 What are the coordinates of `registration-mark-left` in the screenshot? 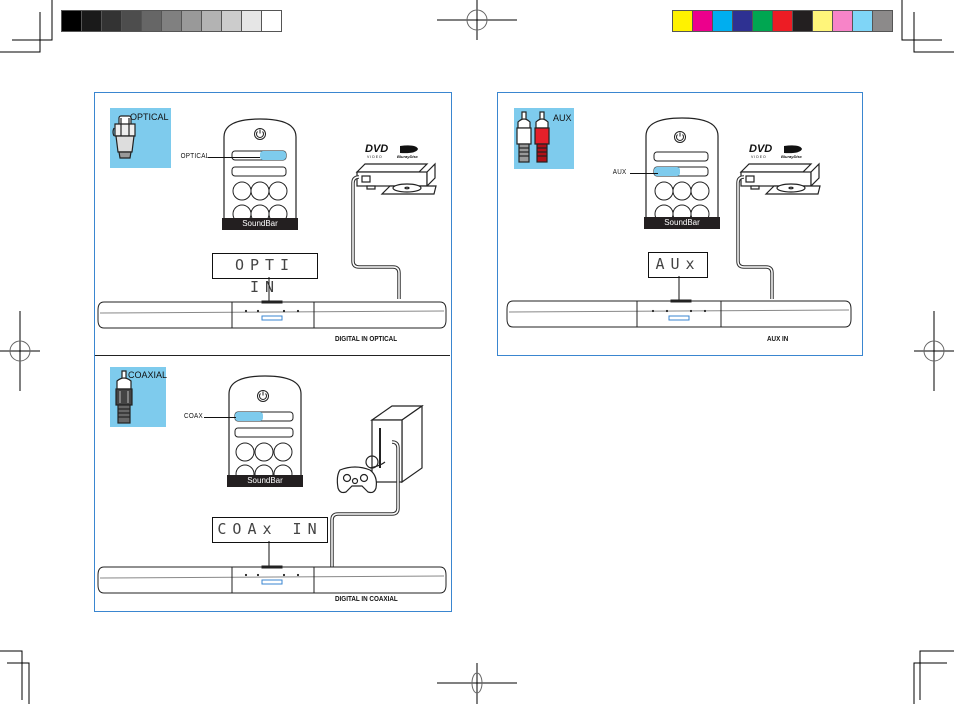 It's located at (20, 351).